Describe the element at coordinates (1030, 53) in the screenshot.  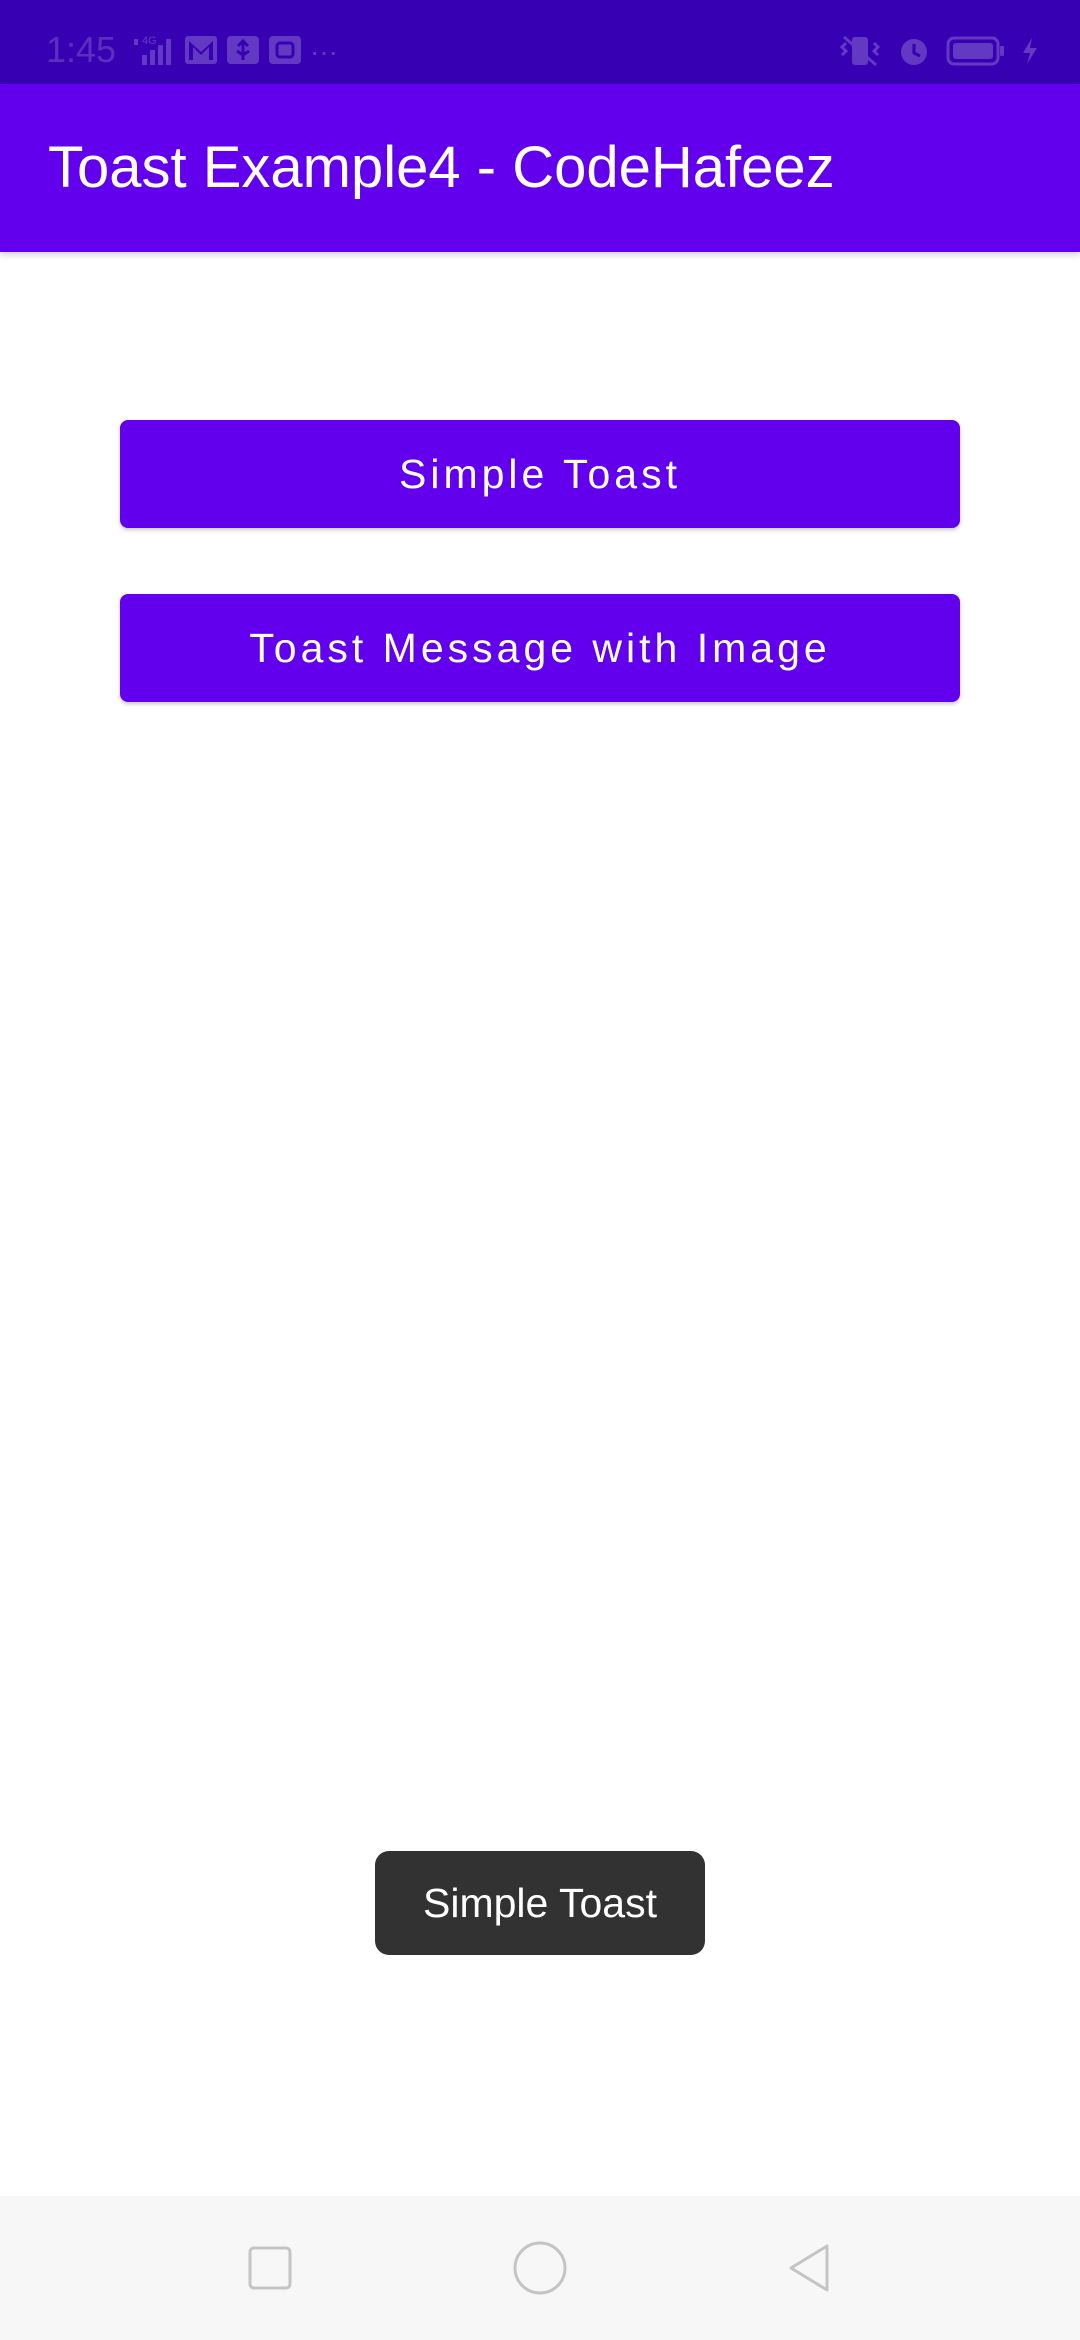
I see `charging-icon` at that location.